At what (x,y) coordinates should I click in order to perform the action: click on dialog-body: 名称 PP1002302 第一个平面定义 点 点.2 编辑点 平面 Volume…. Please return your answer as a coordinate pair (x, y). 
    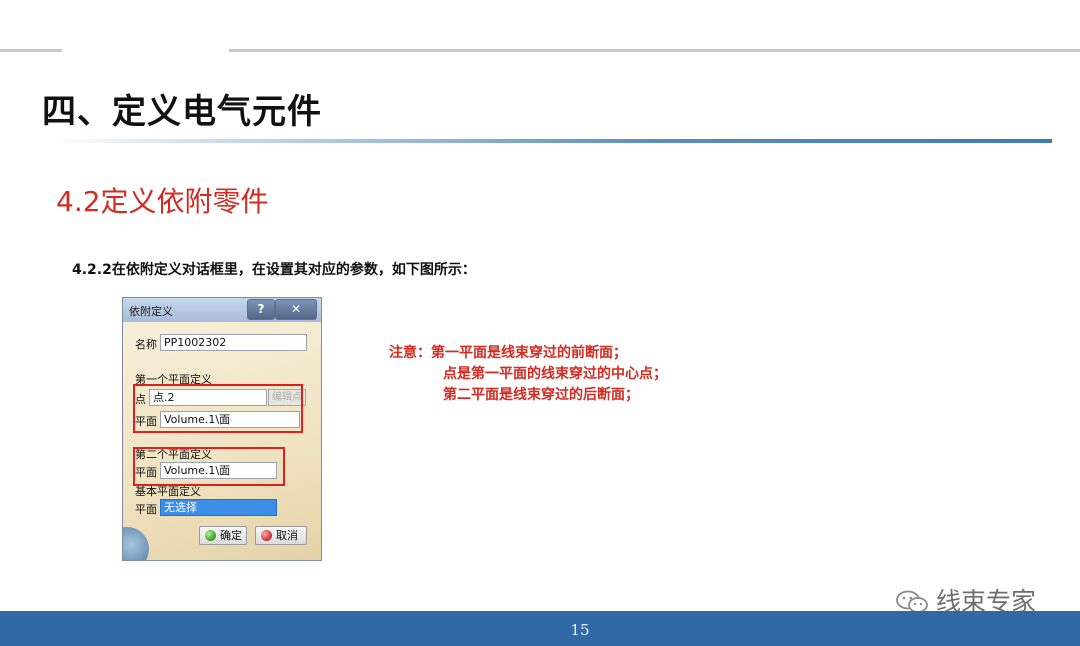
    Looking at the image, I should click on (222, 441).